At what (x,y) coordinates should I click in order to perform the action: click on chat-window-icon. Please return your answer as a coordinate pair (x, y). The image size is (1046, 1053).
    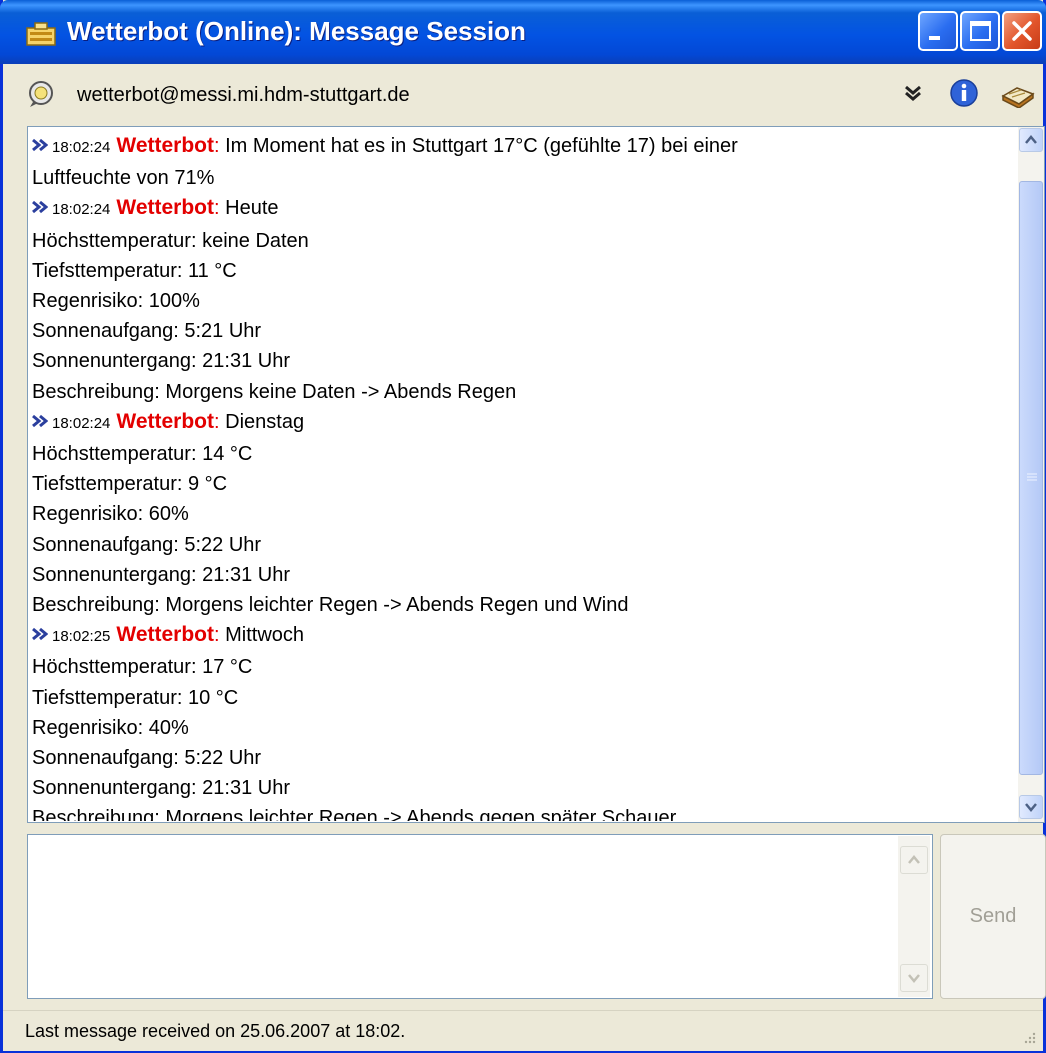
    Looking at the image, I should click on (41, 34).